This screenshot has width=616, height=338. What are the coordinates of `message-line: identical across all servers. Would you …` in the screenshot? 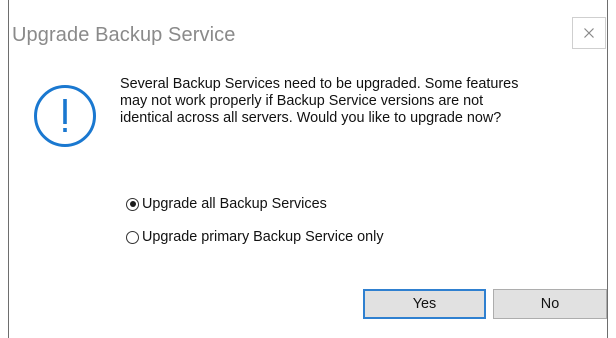 It's located at (311, 118).